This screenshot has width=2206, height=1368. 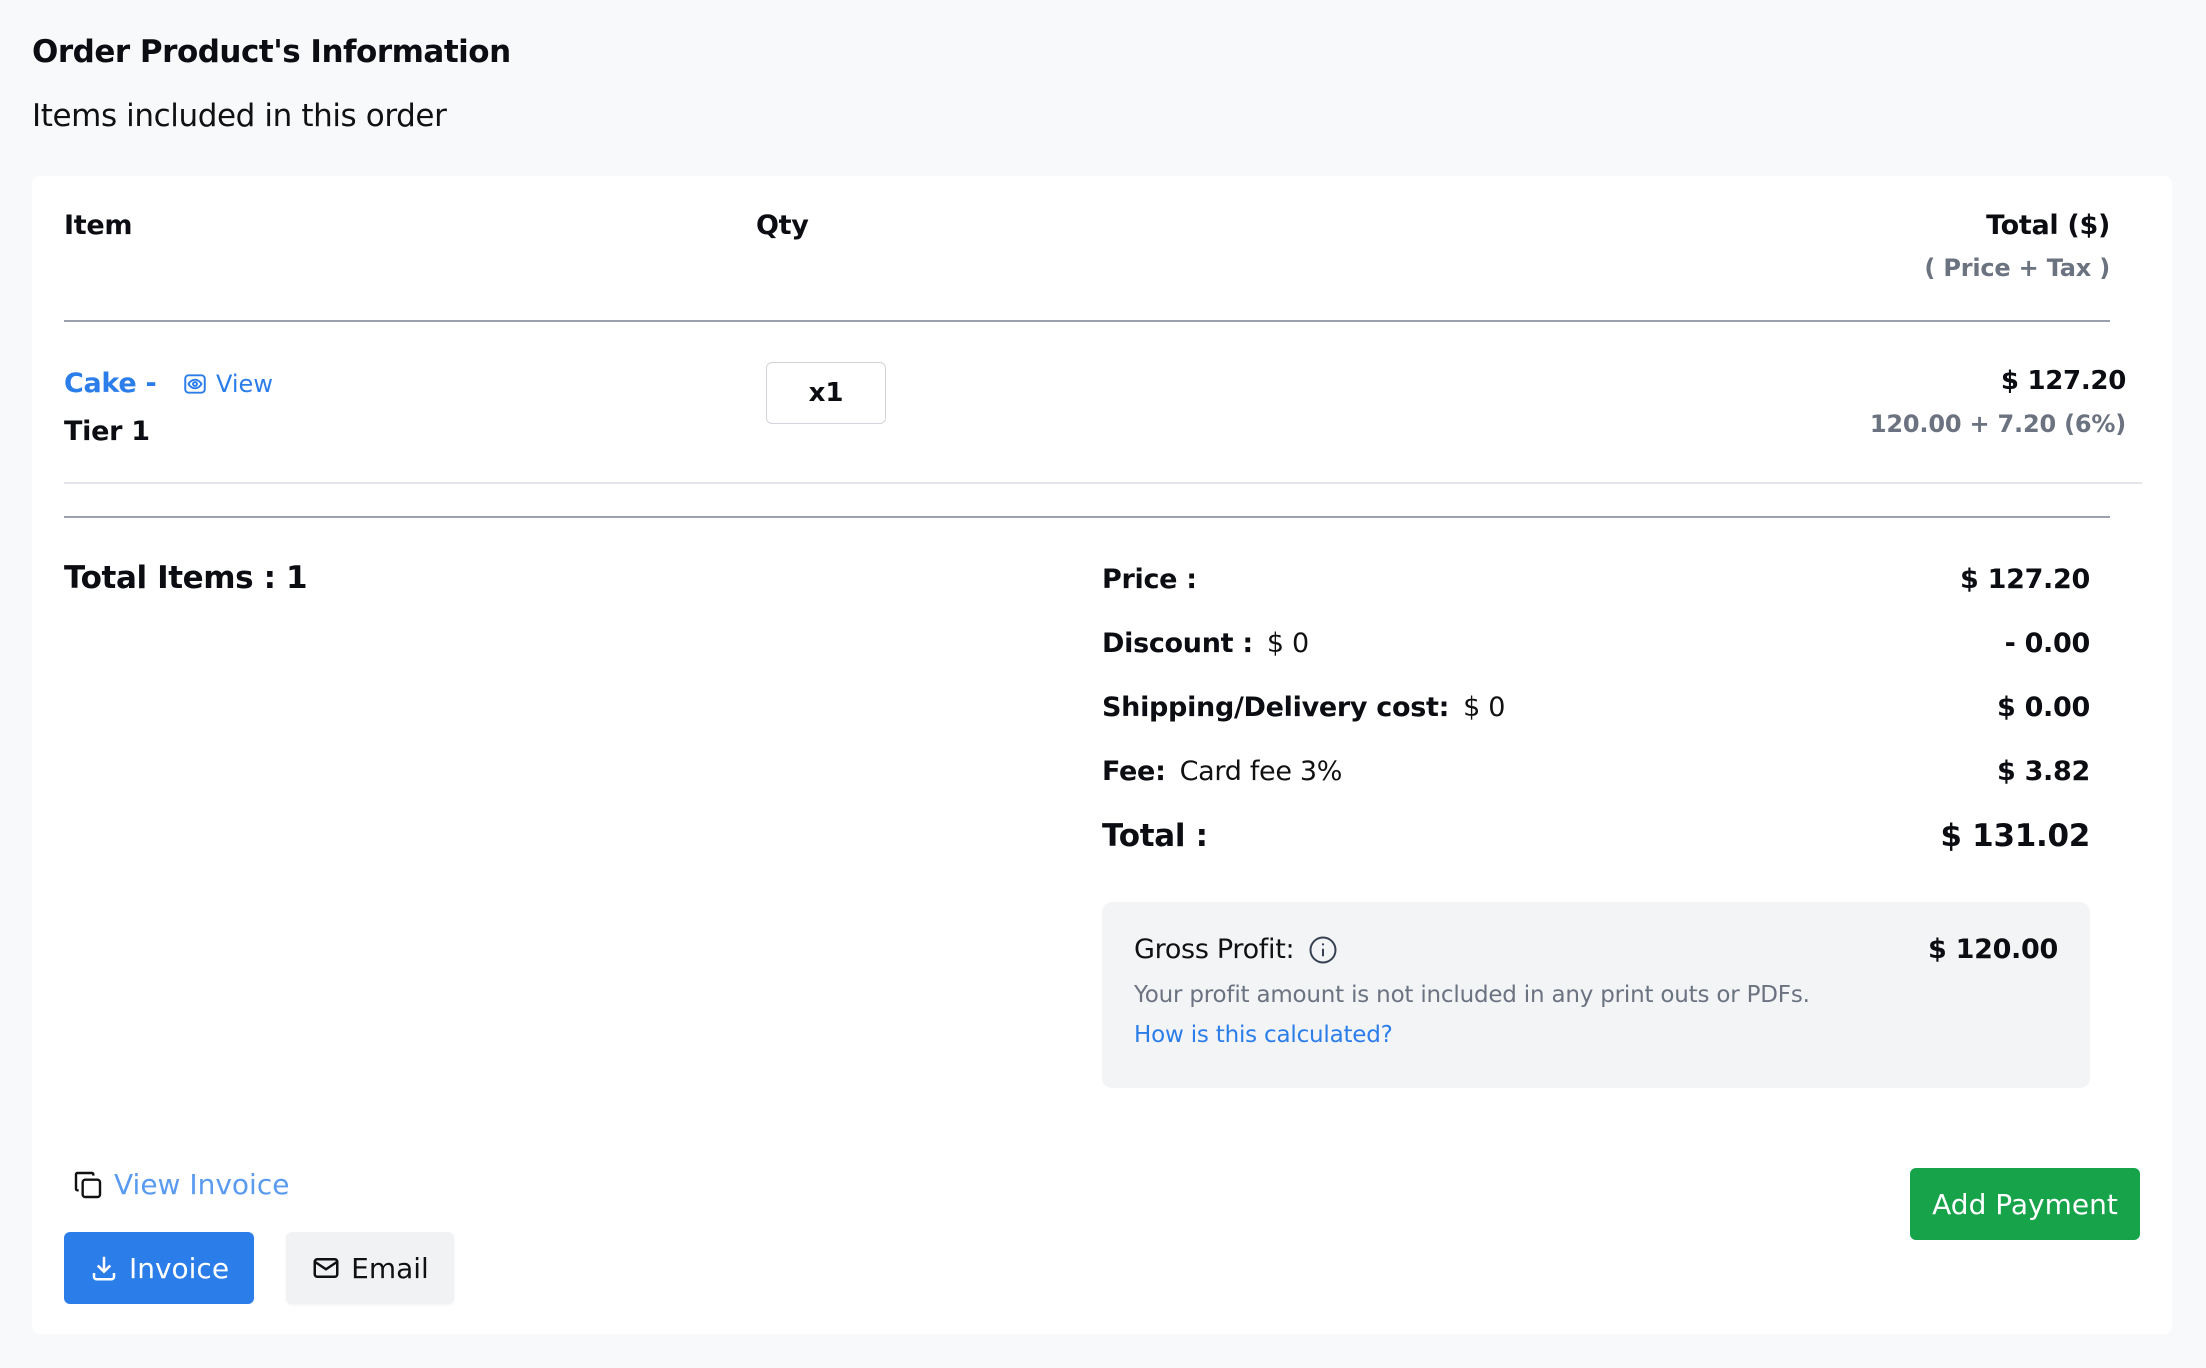 I want to click on section-title: Order Product's Information, so click(x=271, y=52).